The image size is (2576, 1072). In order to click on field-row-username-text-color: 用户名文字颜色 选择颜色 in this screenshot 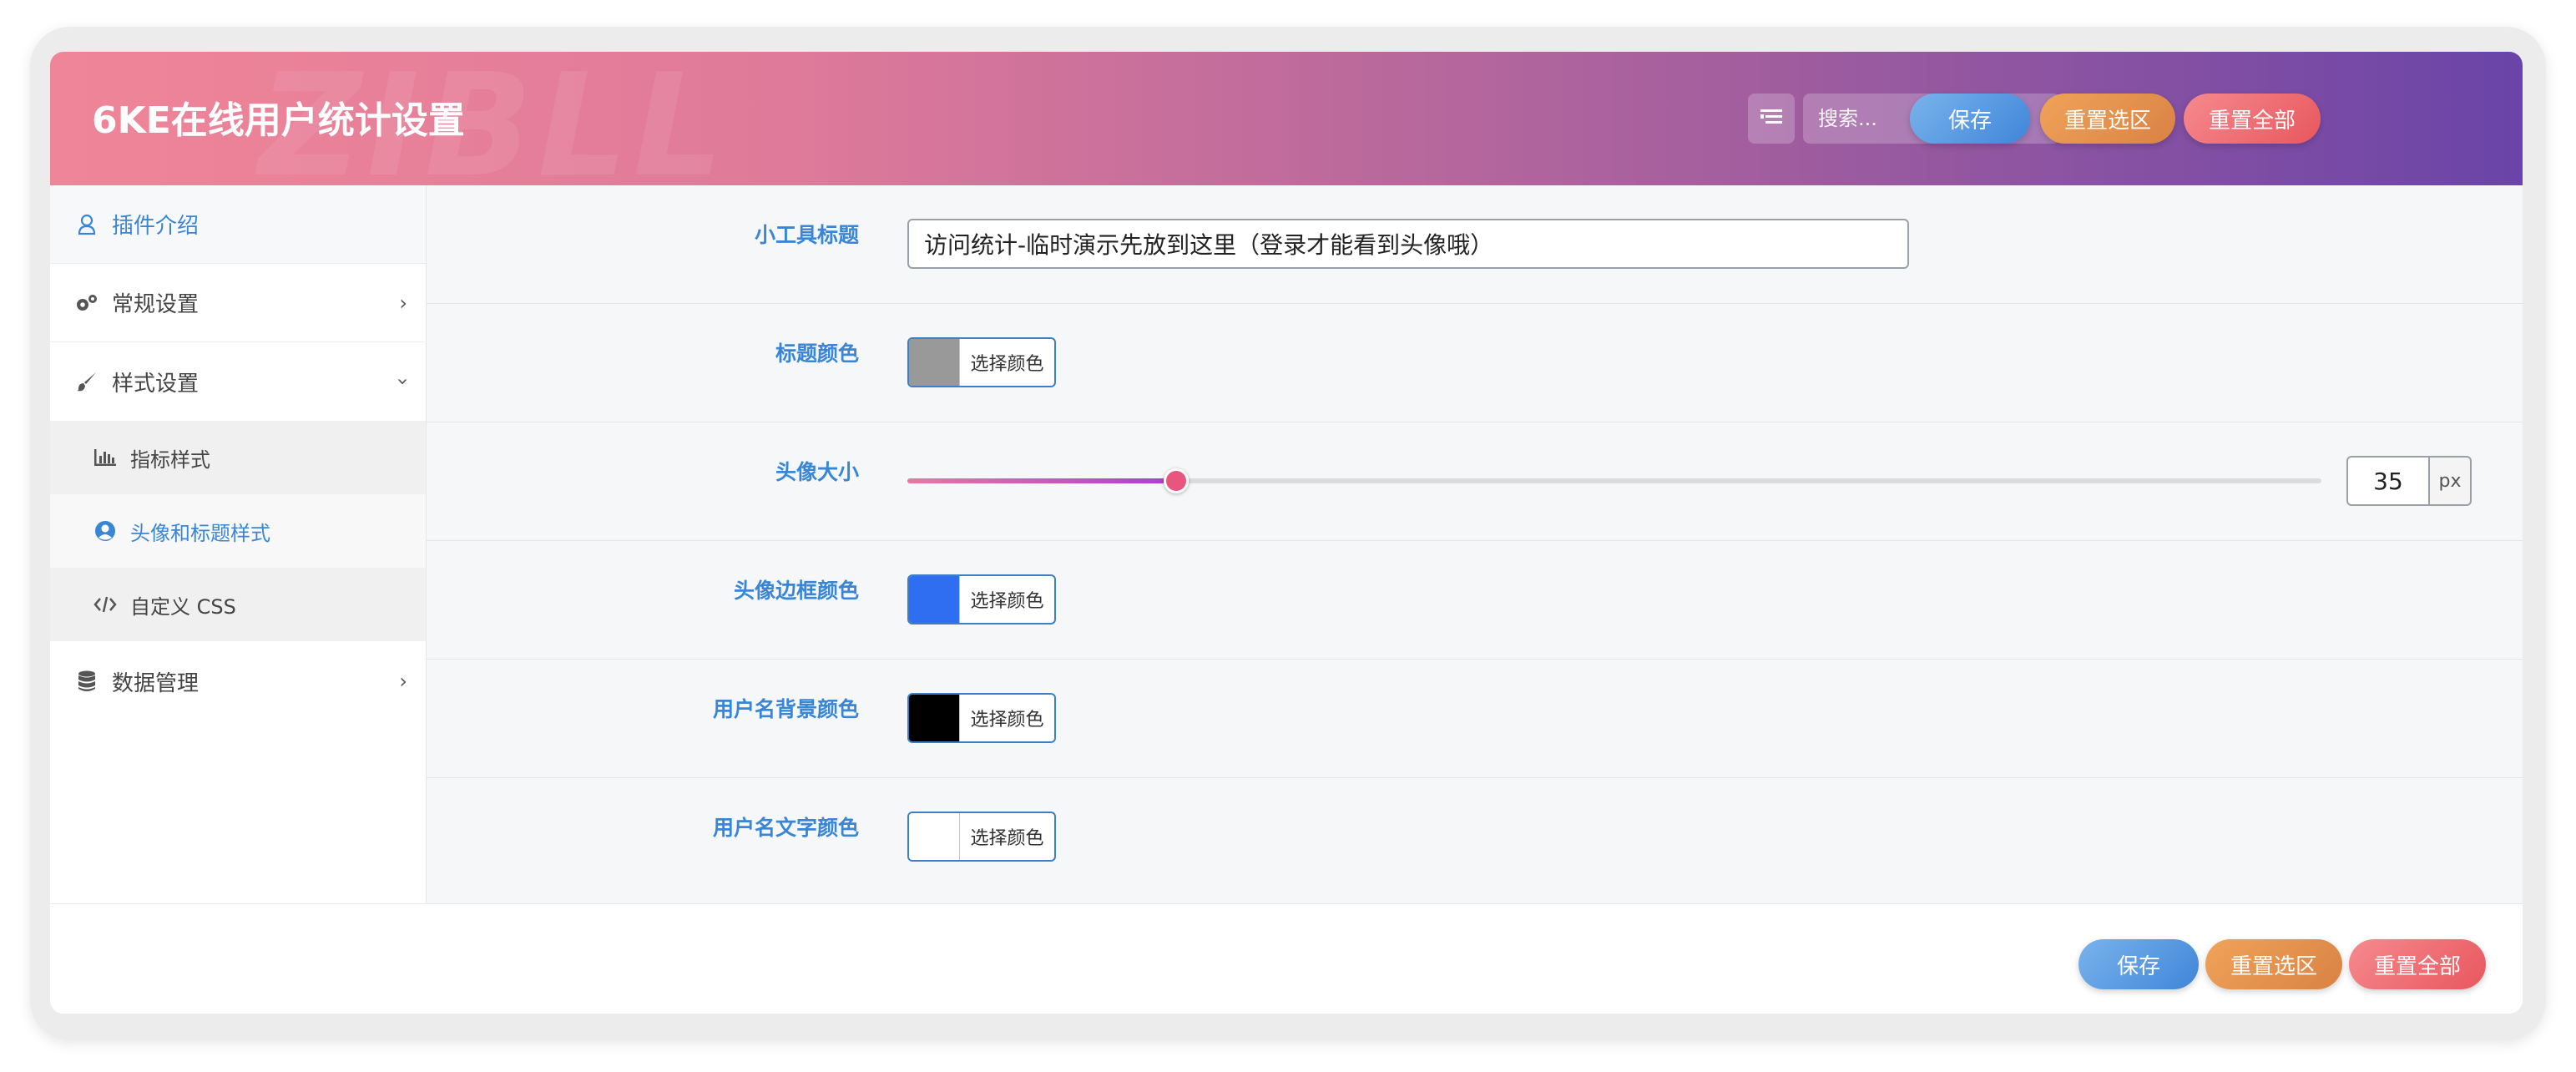, I will do `click(1475, 837)`.